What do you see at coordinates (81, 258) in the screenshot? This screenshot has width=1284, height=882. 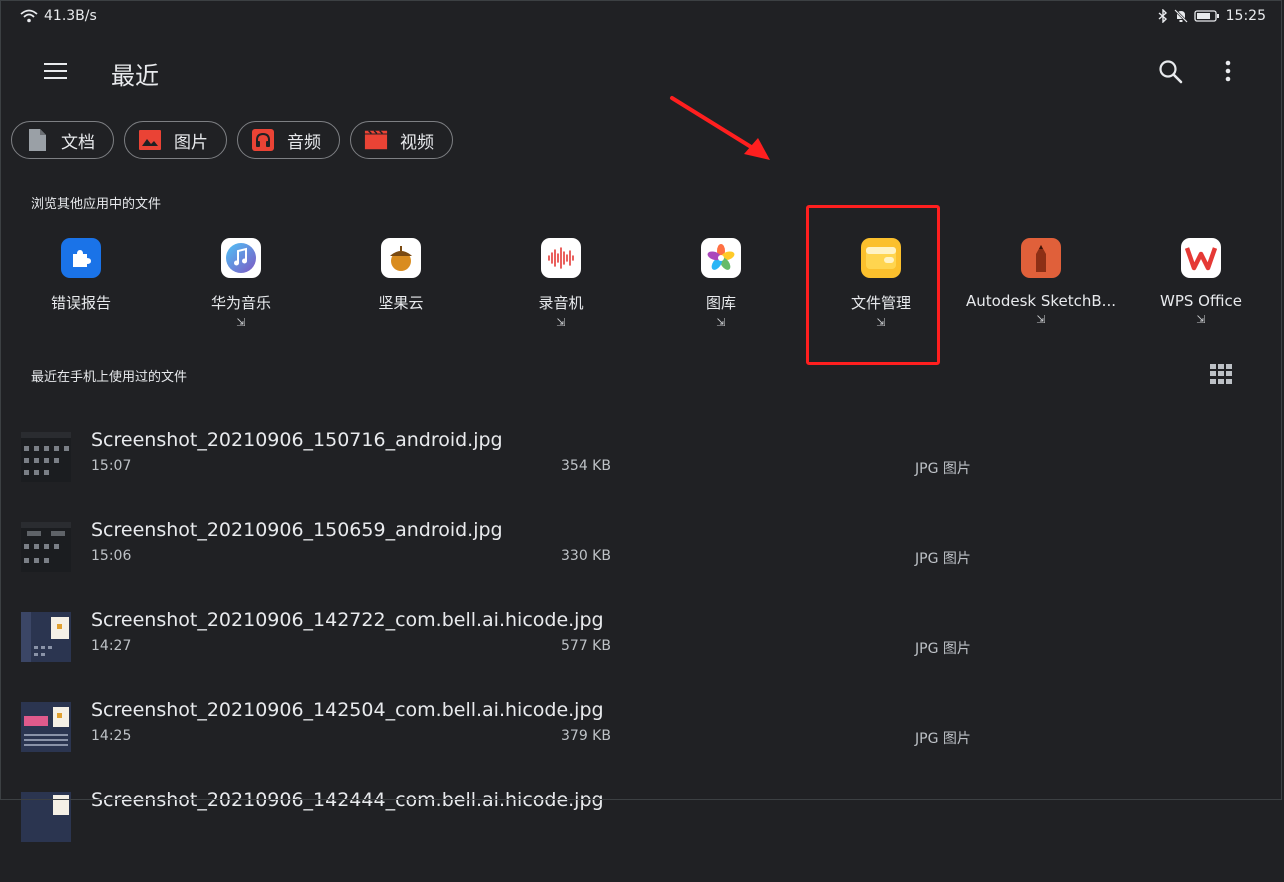 I see `puzzle-icon` at bounding box center [81, 258].